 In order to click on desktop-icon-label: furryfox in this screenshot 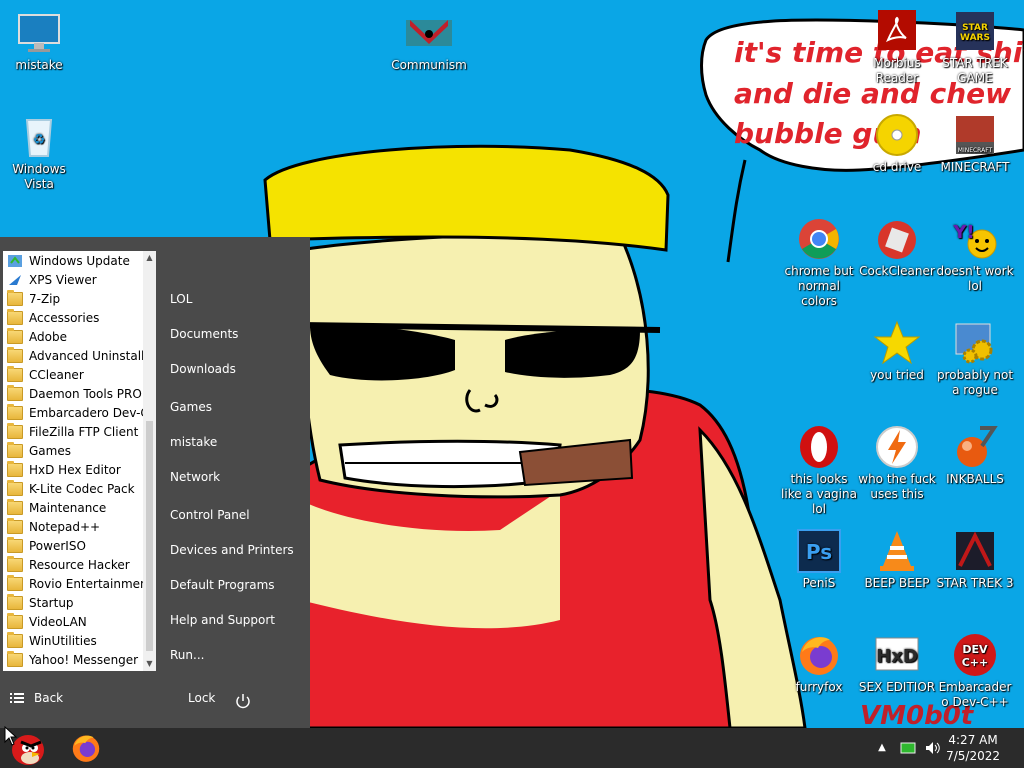, I will do `click(819, 687)`.